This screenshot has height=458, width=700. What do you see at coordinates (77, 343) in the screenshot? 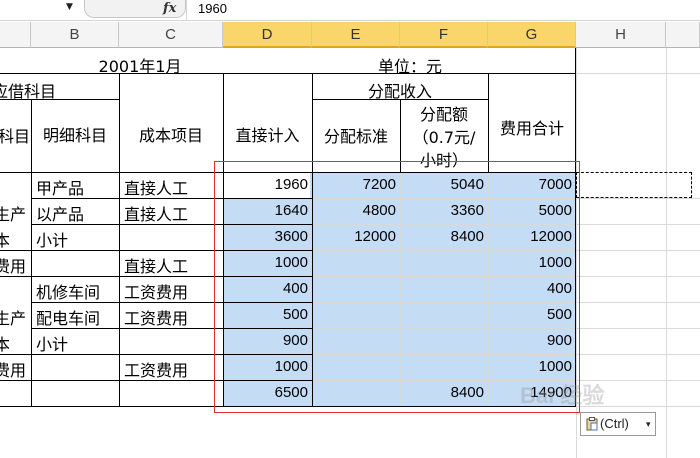
I see `cell-b7: 小计` at bounding box center [77, 343].